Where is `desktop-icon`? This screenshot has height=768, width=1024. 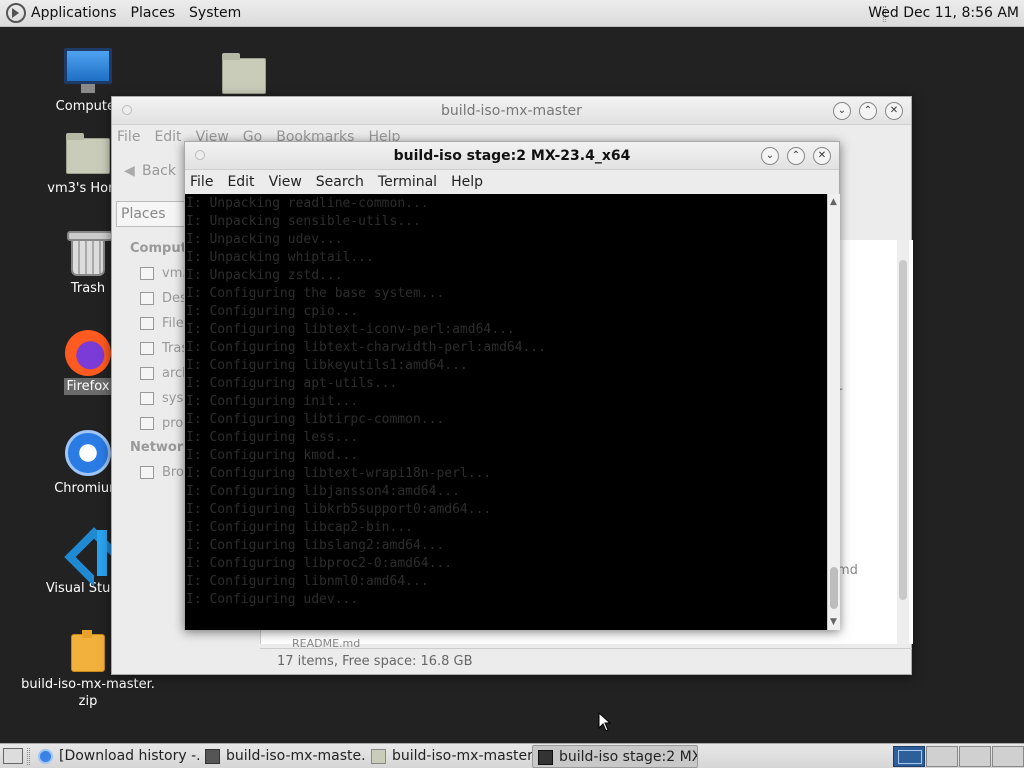
desktop-icon is located at coordinates (147, 298).